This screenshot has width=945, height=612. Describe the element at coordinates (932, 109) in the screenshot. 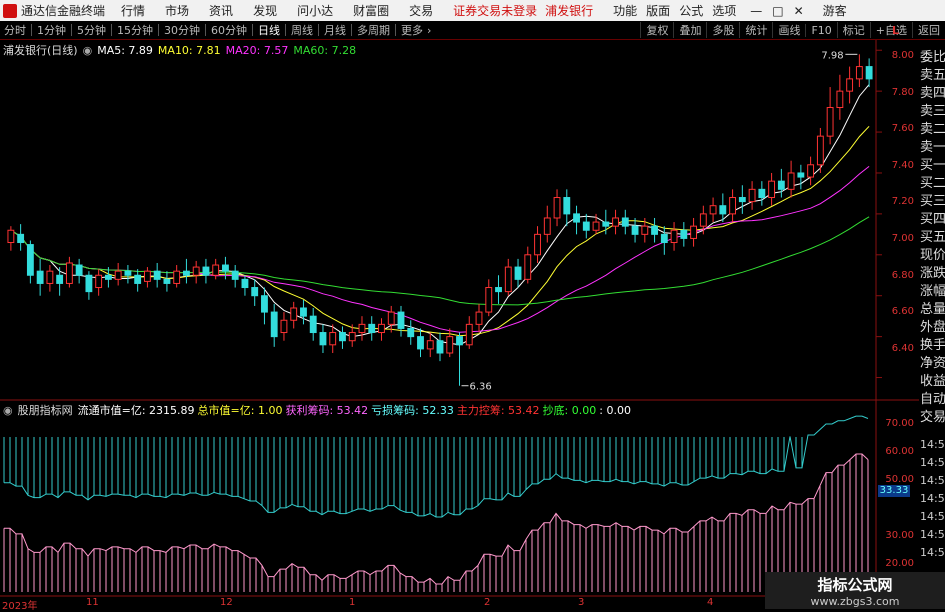

I see `quote-field: 卖三` at that location.